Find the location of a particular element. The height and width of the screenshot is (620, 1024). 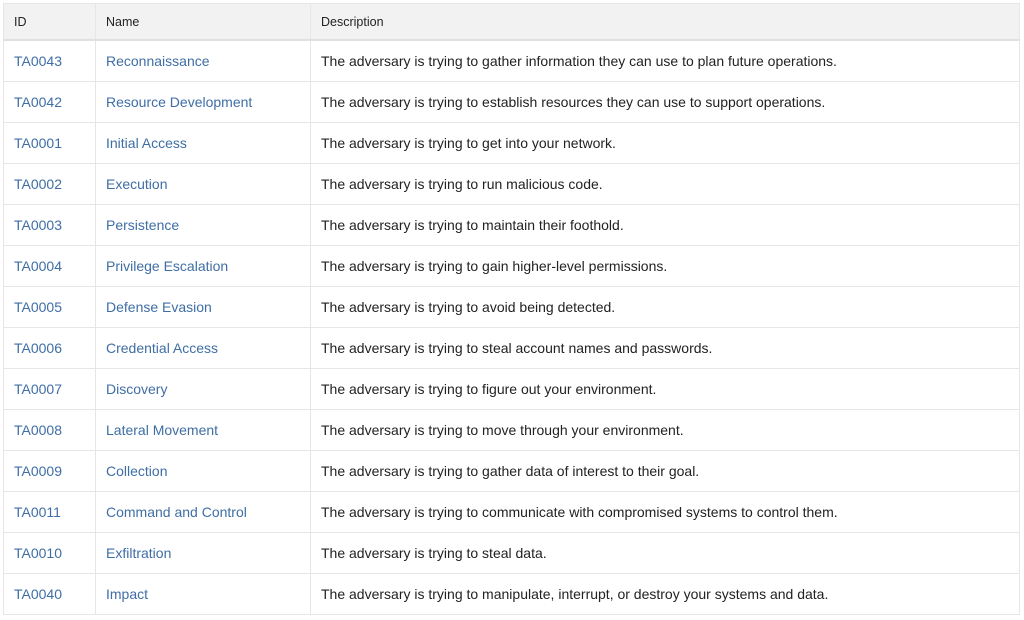

id-cell: TA0043 is located at coordinates (49, 60).